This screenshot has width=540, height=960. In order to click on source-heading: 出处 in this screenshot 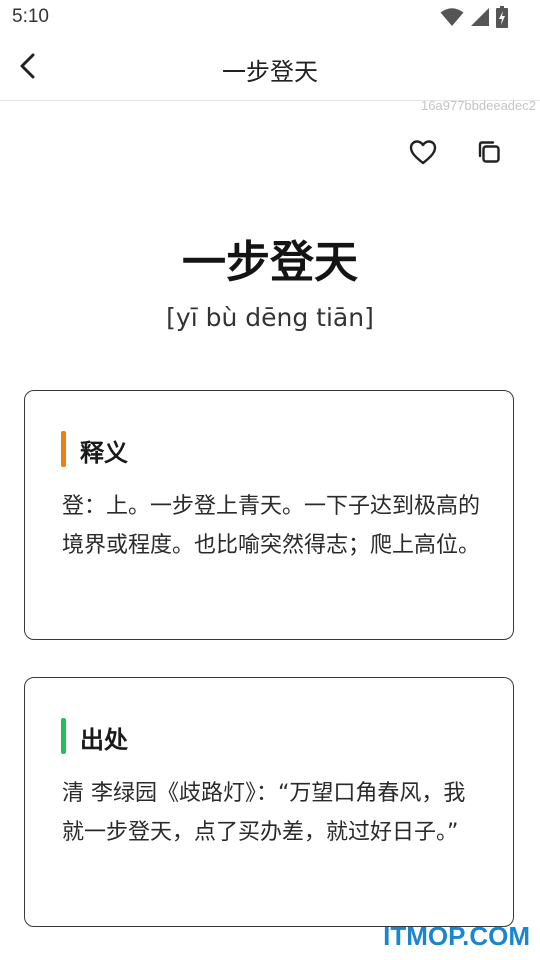, I will do `click(104, 740)`.